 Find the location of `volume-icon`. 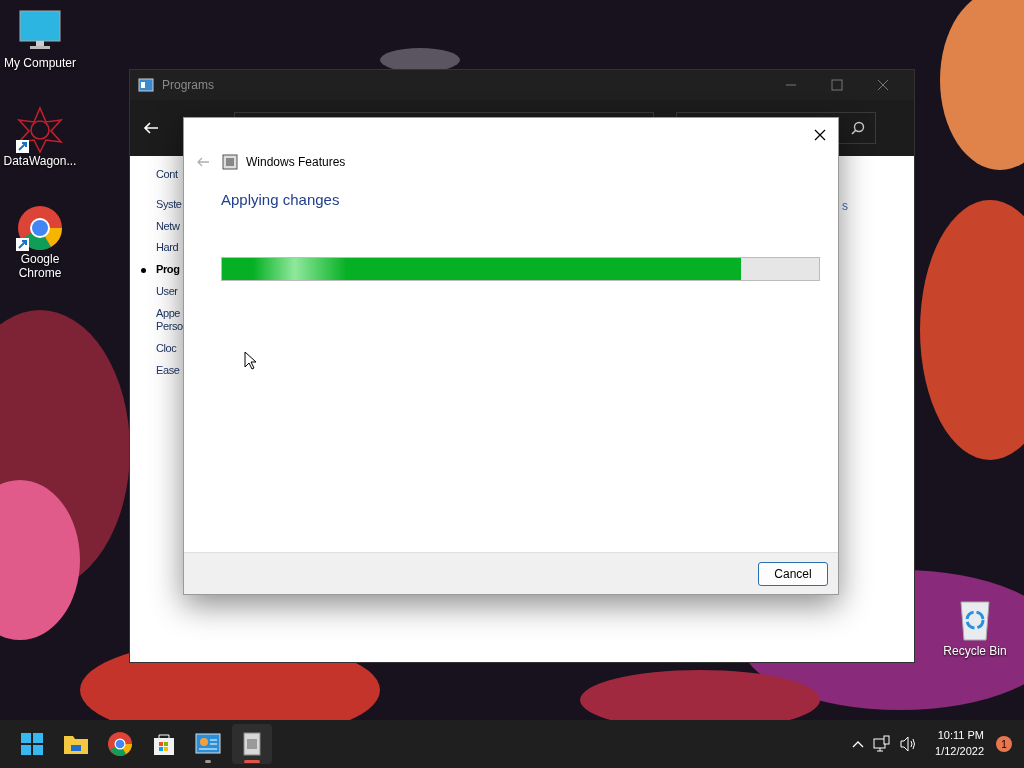

volume-icon is located at coordinates (908, 744).